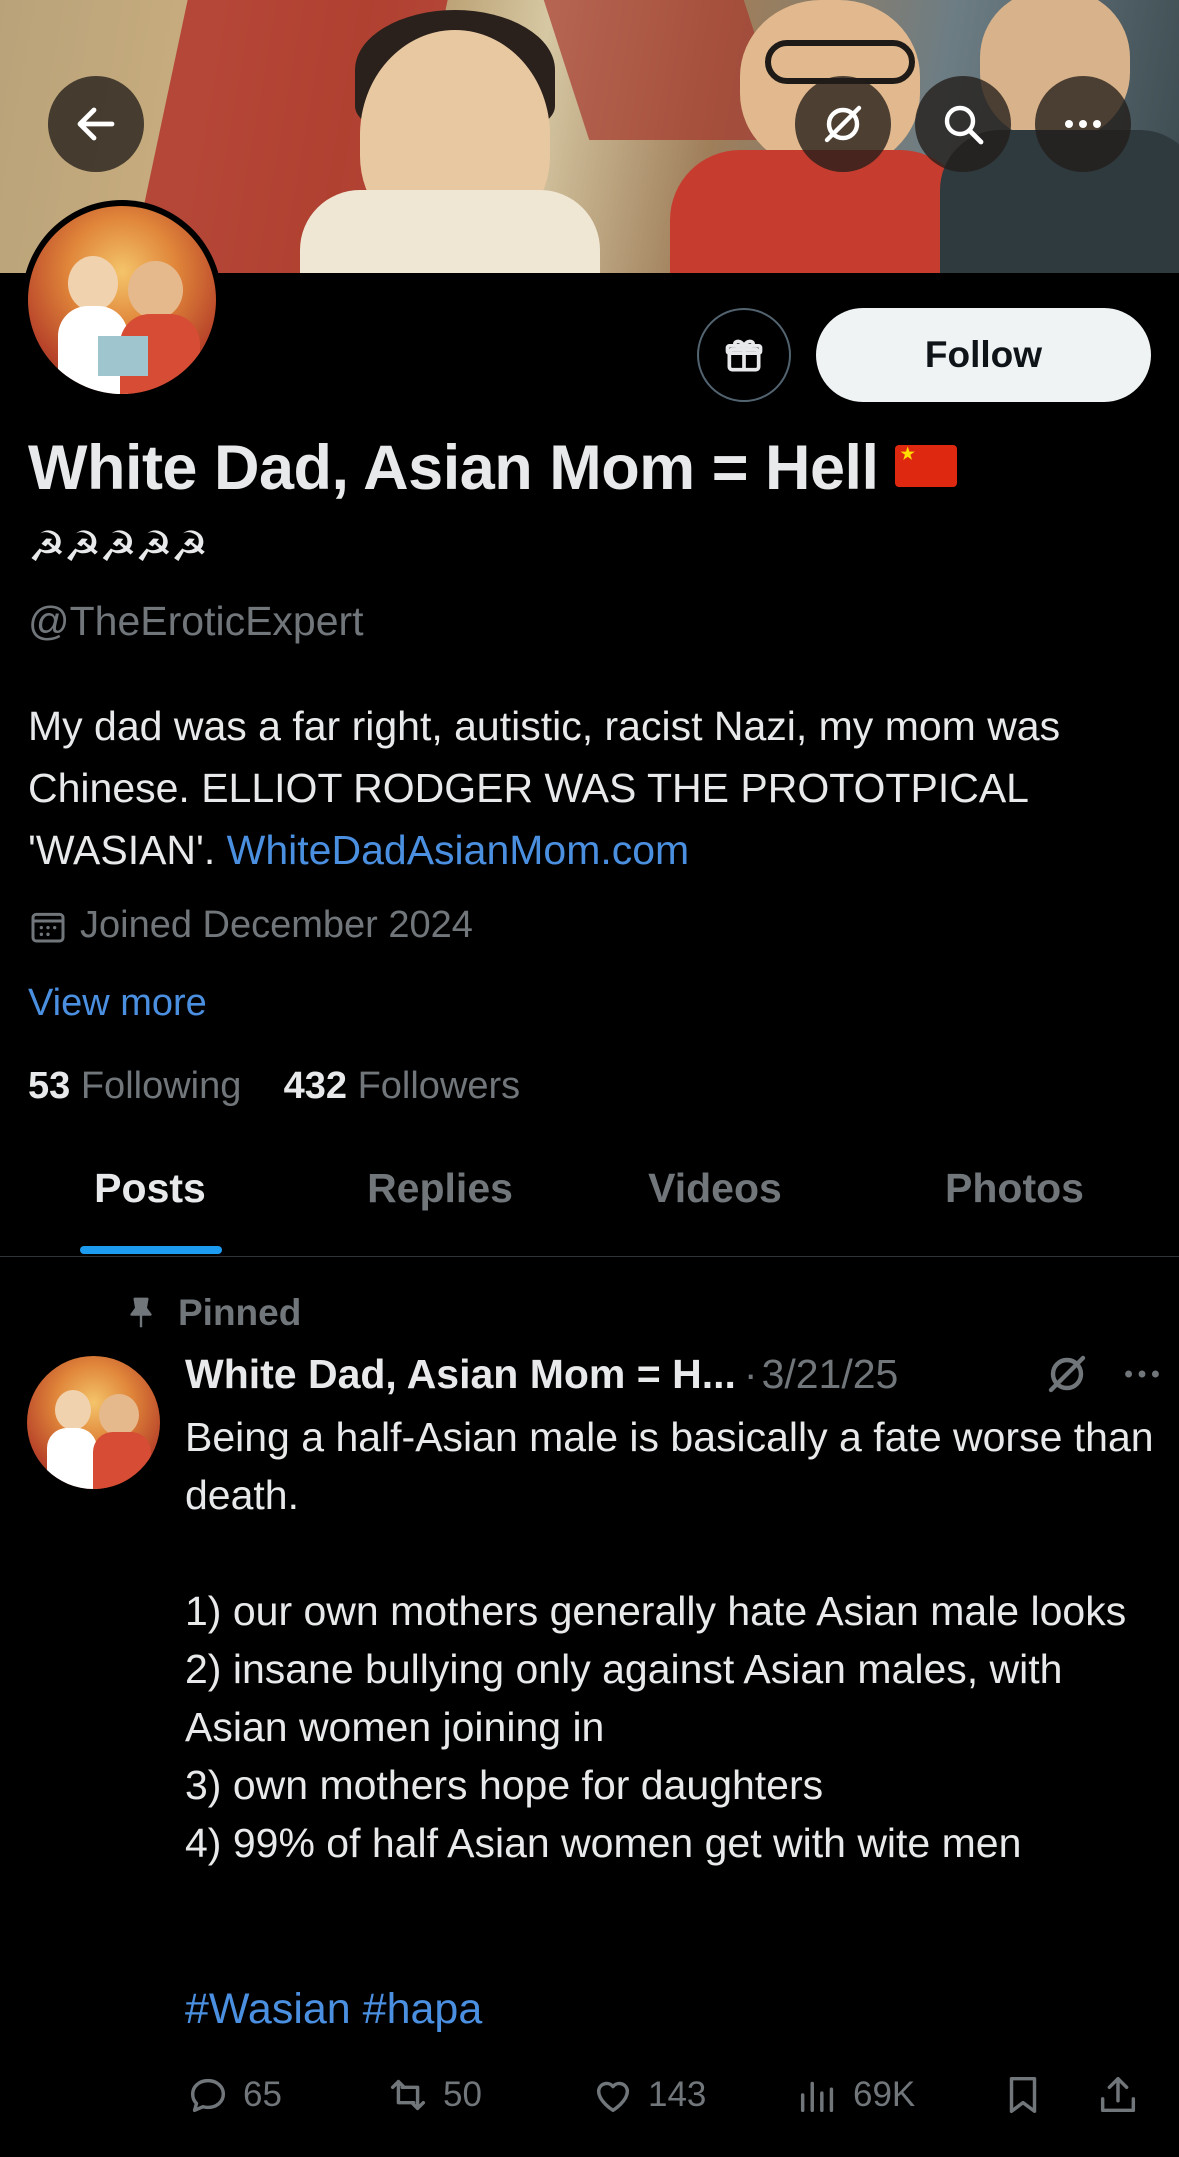  I want to click on pinned-text: Pinned, so click(240, 1312).